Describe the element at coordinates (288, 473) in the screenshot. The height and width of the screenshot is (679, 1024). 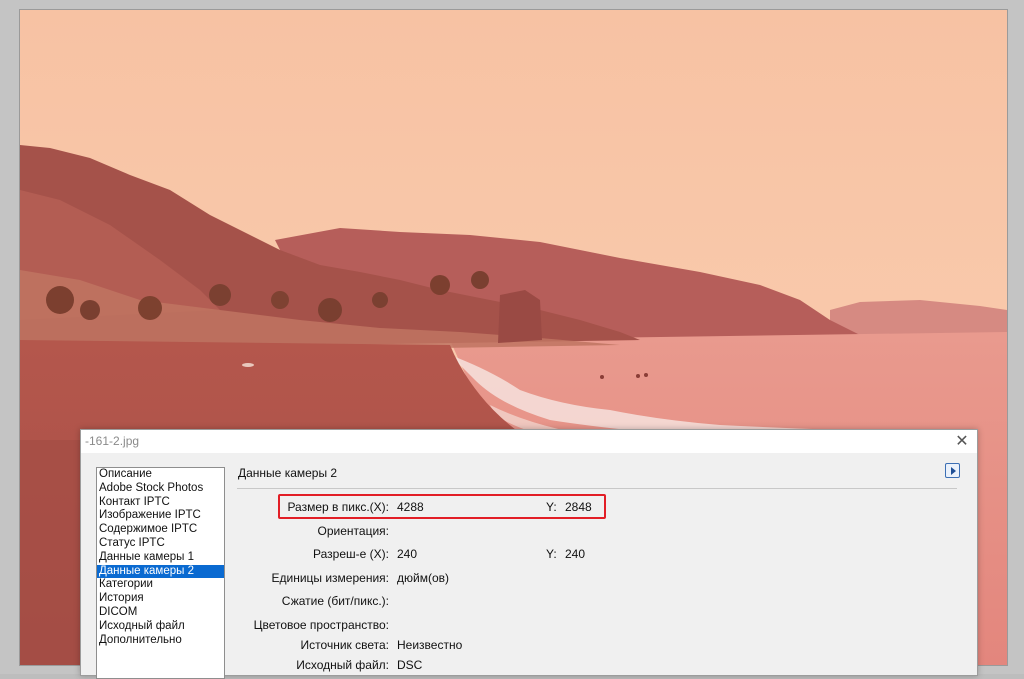
I see `panel-title: Данные камеры 2` at that location.